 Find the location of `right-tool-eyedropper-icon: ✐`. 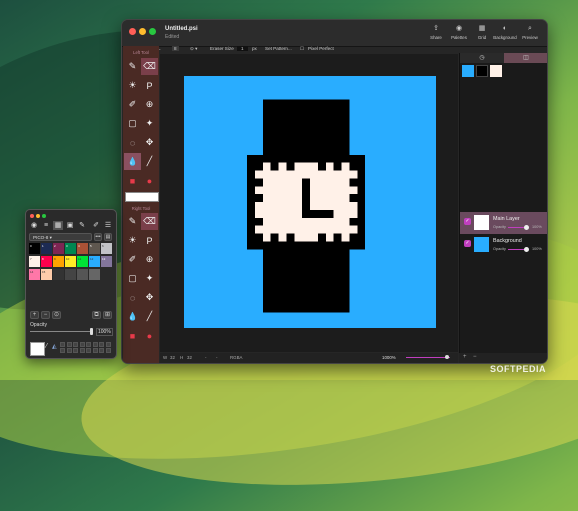

right-tool-eyedropper-icon: ✐ is located at coordinates (132, 259).